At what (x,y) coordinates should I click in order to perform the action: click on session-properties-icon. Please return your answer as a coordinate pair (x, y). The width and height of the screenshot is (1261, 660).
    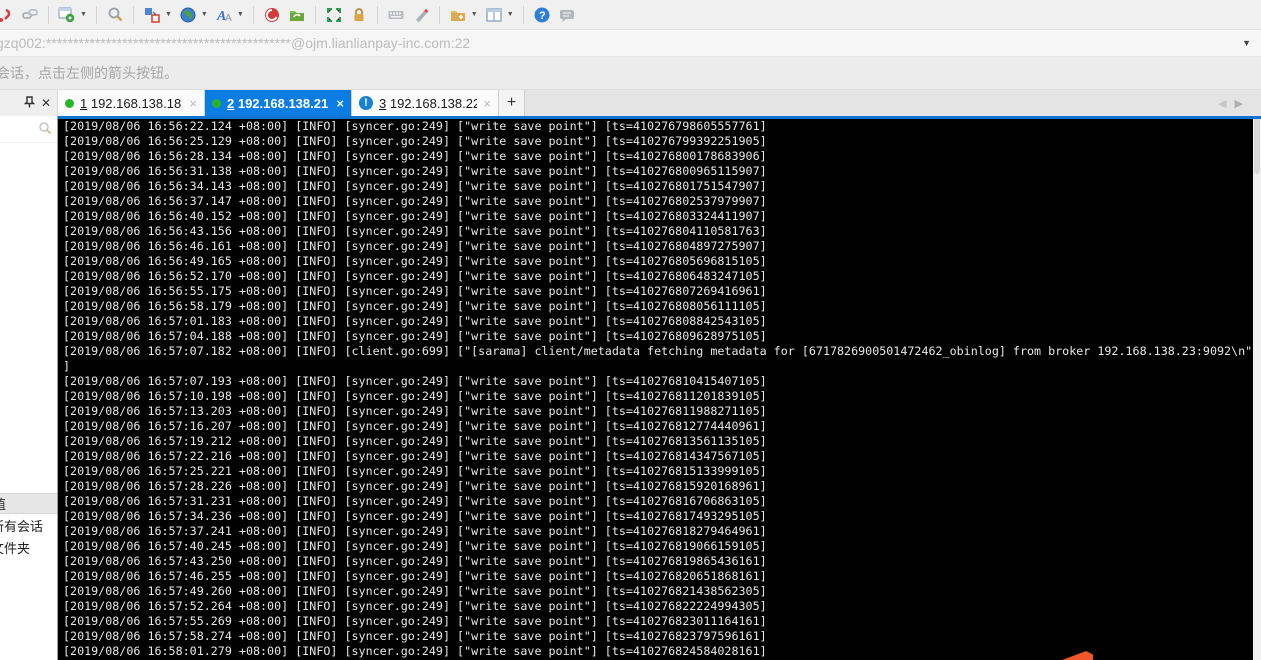
    Looking at the image, I should click on (67, 15).